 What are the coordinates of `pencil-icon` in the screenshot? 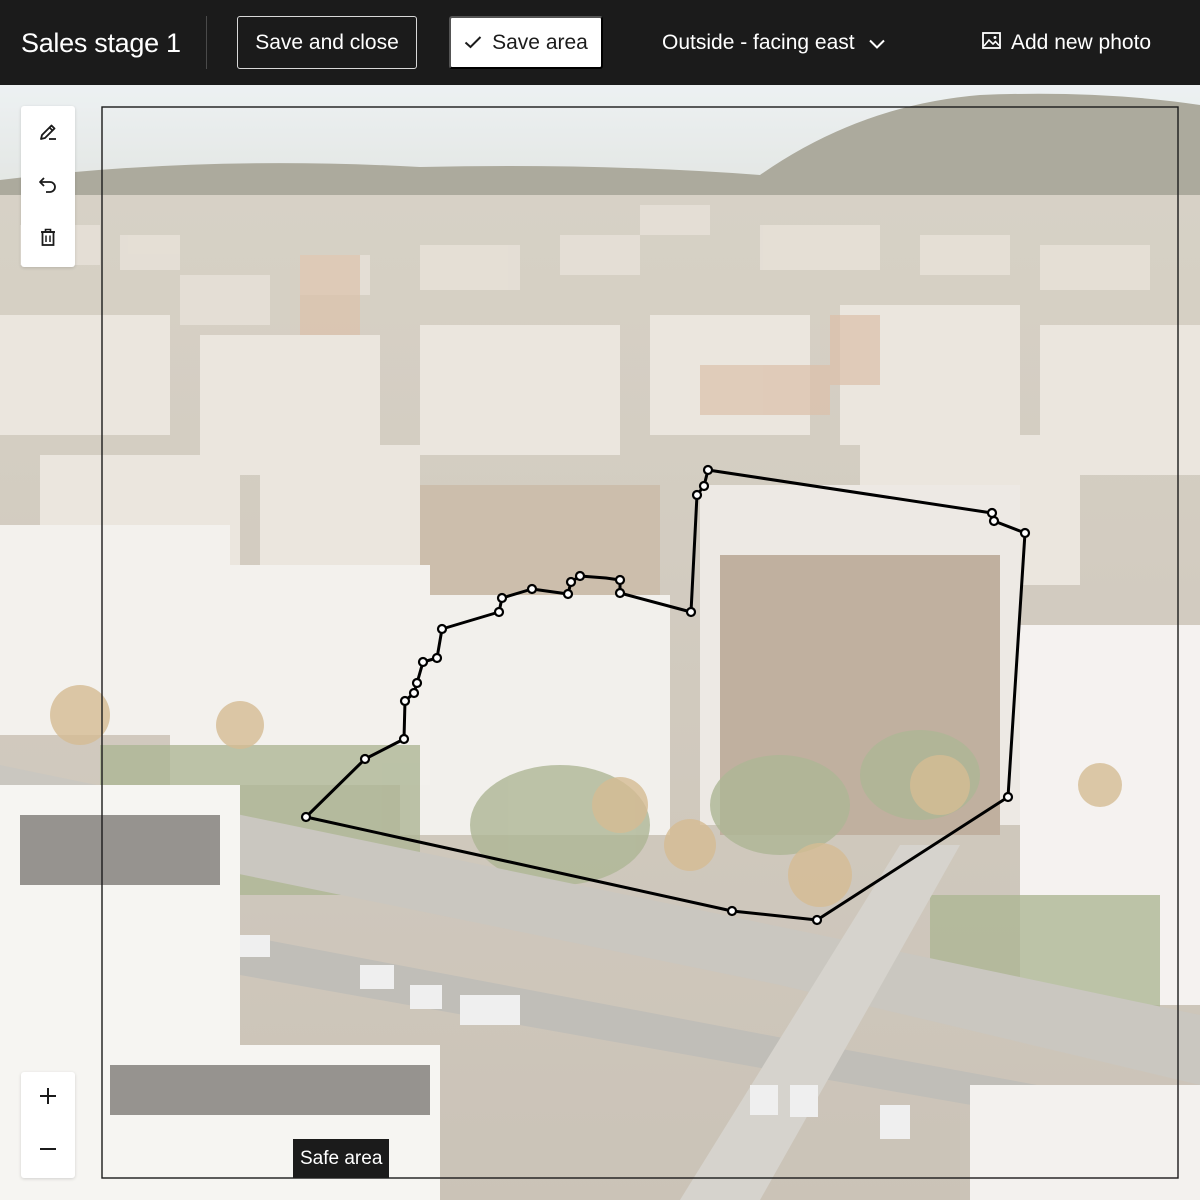 It's located at (48, 134).